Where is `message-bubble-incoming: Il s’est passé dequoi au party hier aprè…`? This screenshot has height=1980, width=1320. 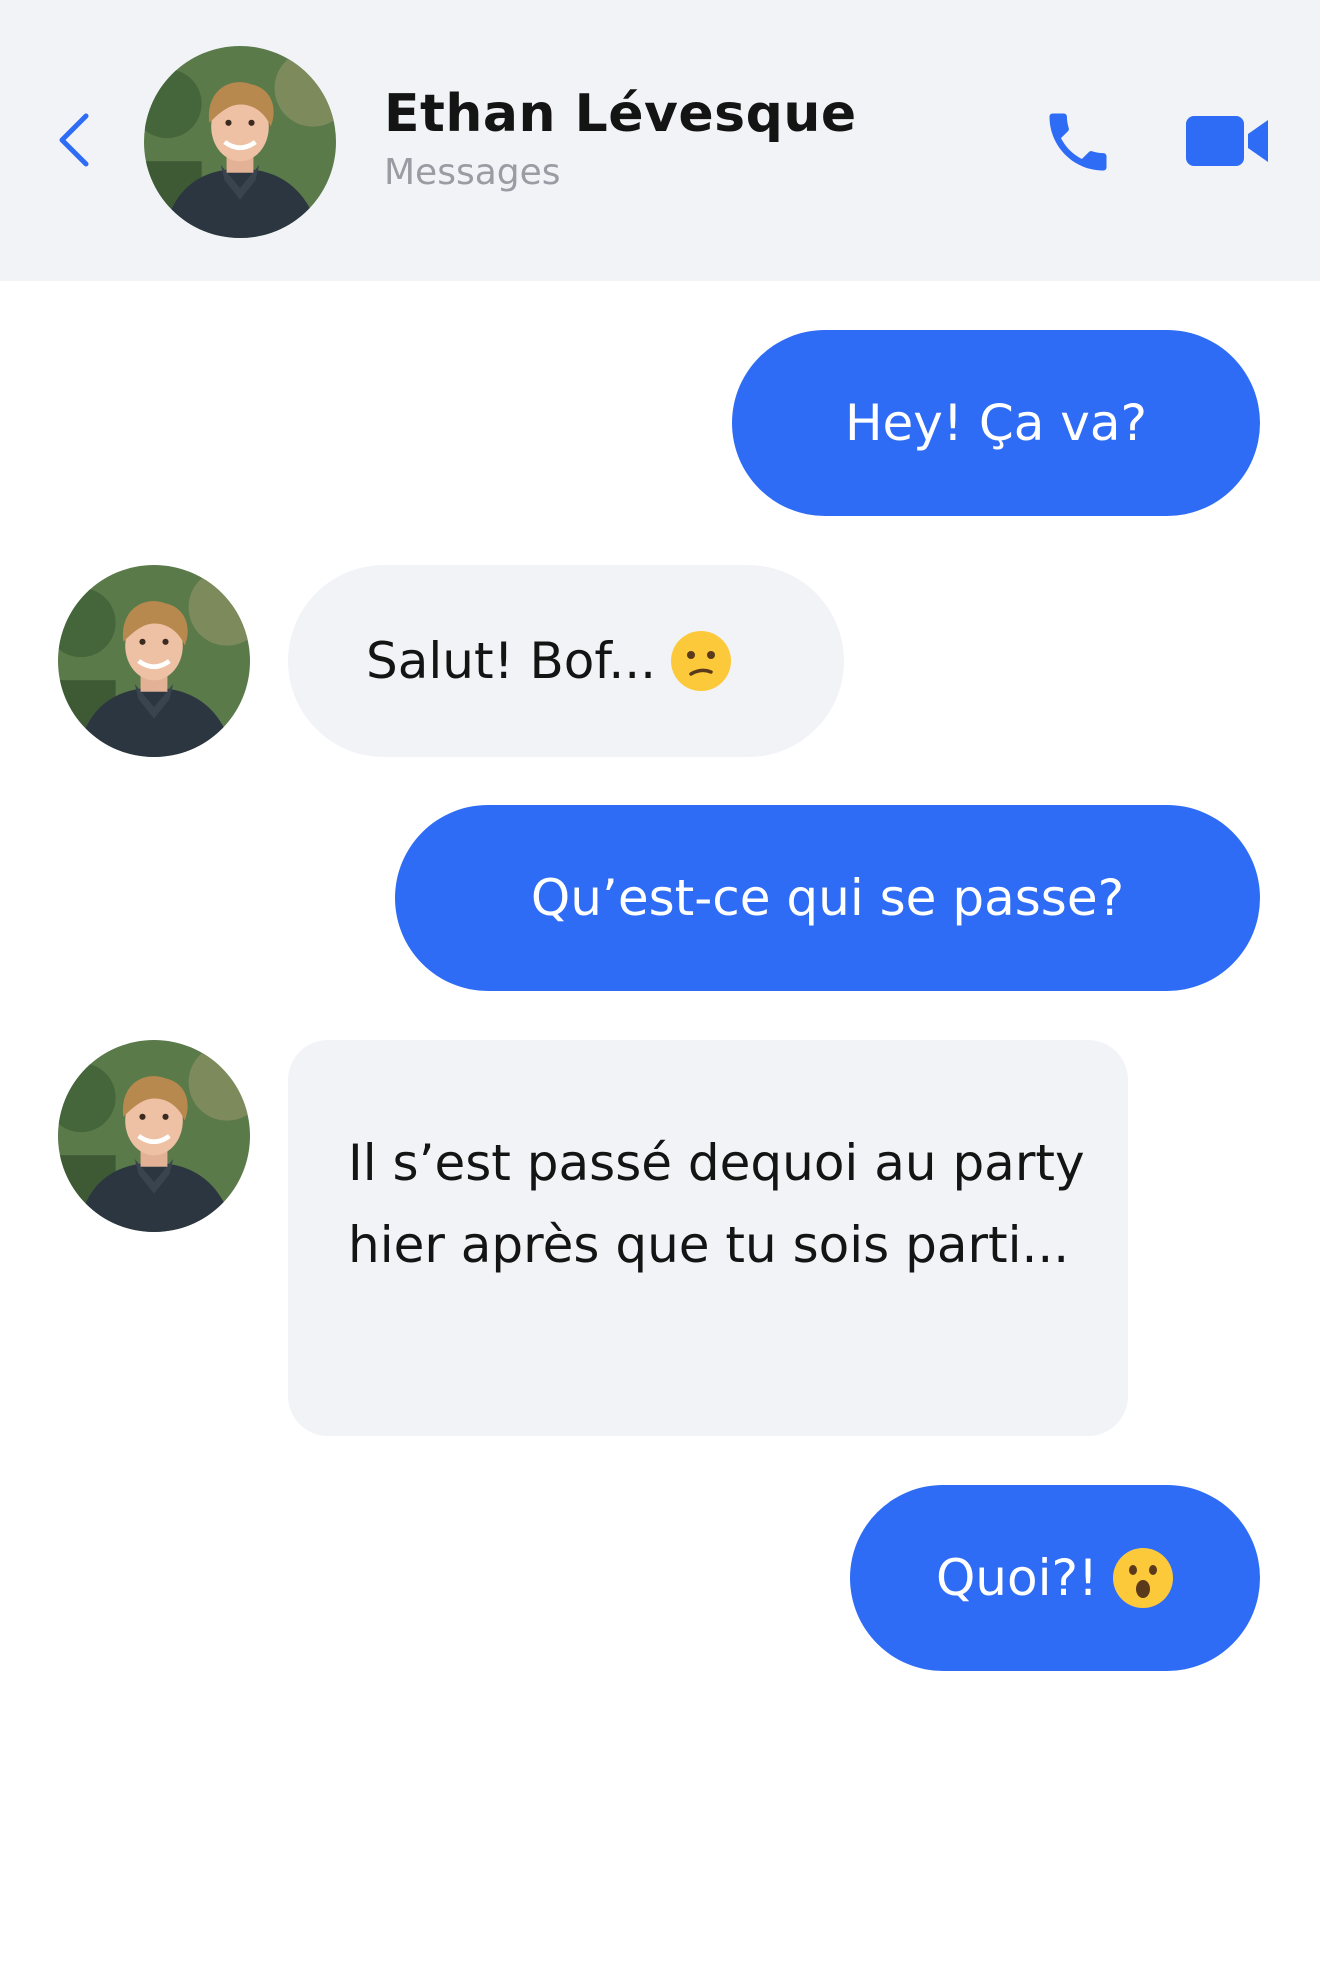 message-bubble-incoming: Il s’est passé dequoi au party hier aprè… is located at coordinates (708, 1238).